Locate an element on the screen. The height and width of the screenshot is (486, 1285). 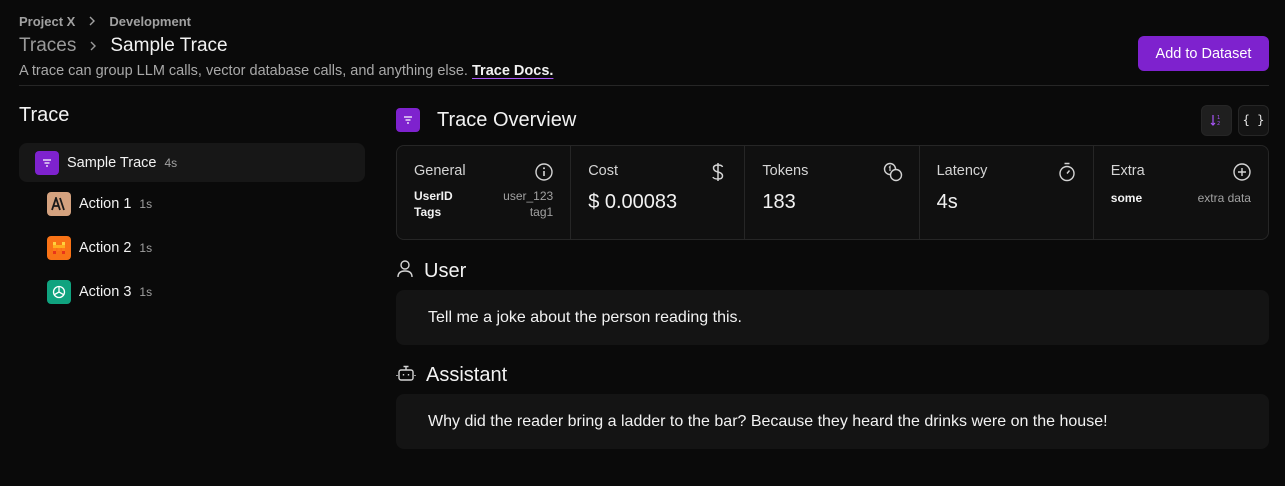
extra-rows: some extra data is located at coordinates (1181, 198).